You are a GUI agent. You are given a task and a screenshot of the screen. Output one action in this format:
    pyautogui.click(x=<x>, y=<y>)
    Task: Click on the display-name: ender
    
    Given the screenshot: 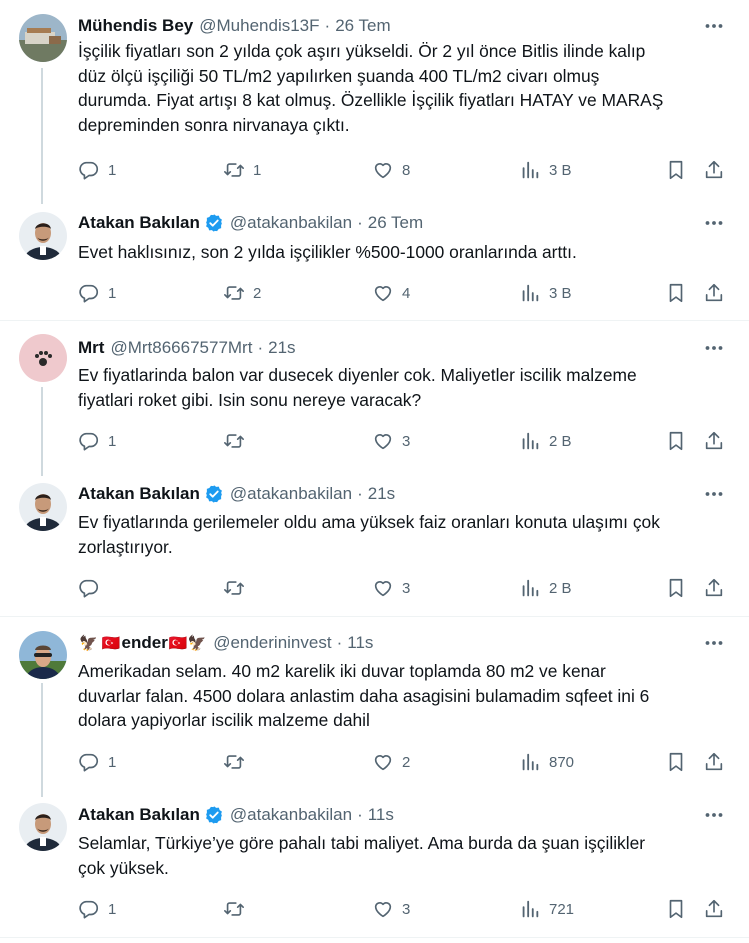 What is the action you would take?
    pyautogui.click(x=145, y=643)
    